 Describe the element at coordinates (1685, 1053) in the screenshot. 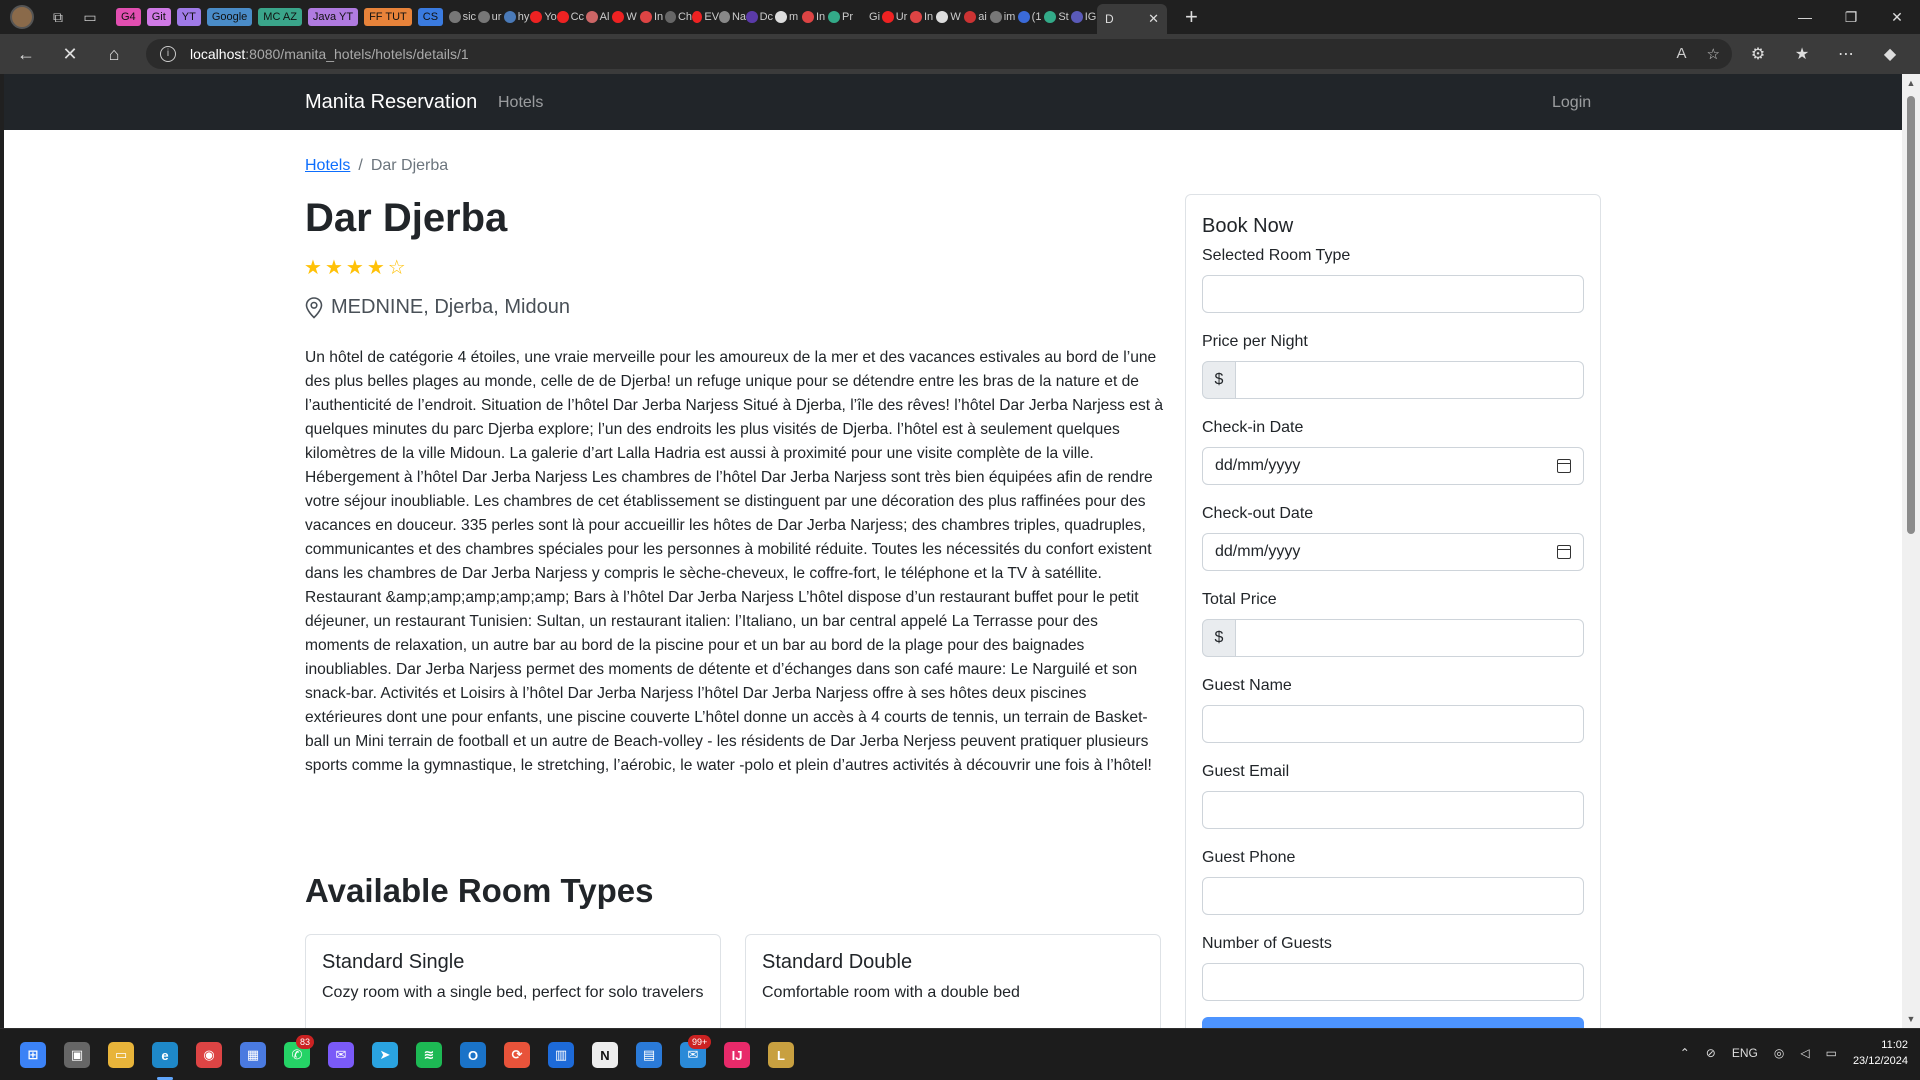

I see `show-hidden-icons-icon: ⌃` at that location.